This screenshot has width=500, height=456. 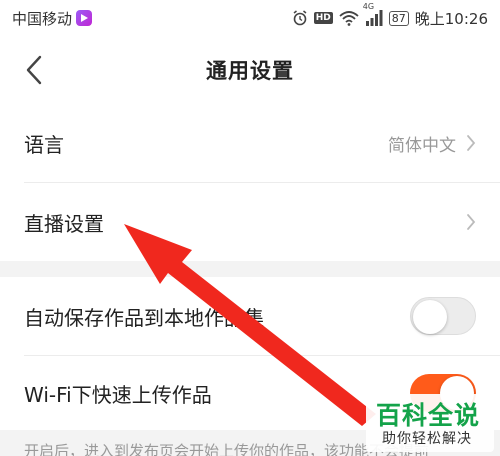 I want to click on auto-save-toggle, so click(x=443, y=316).